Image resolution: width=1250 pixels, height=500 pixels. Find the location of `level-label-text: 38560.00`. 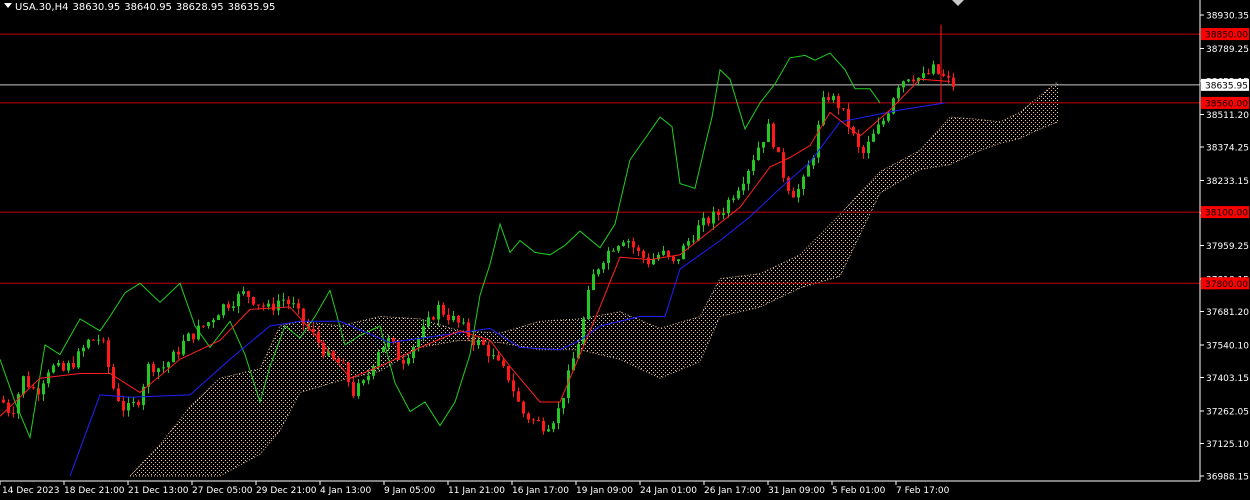

level-label-text: 38560.00 is located at coordinates (1226, 104).